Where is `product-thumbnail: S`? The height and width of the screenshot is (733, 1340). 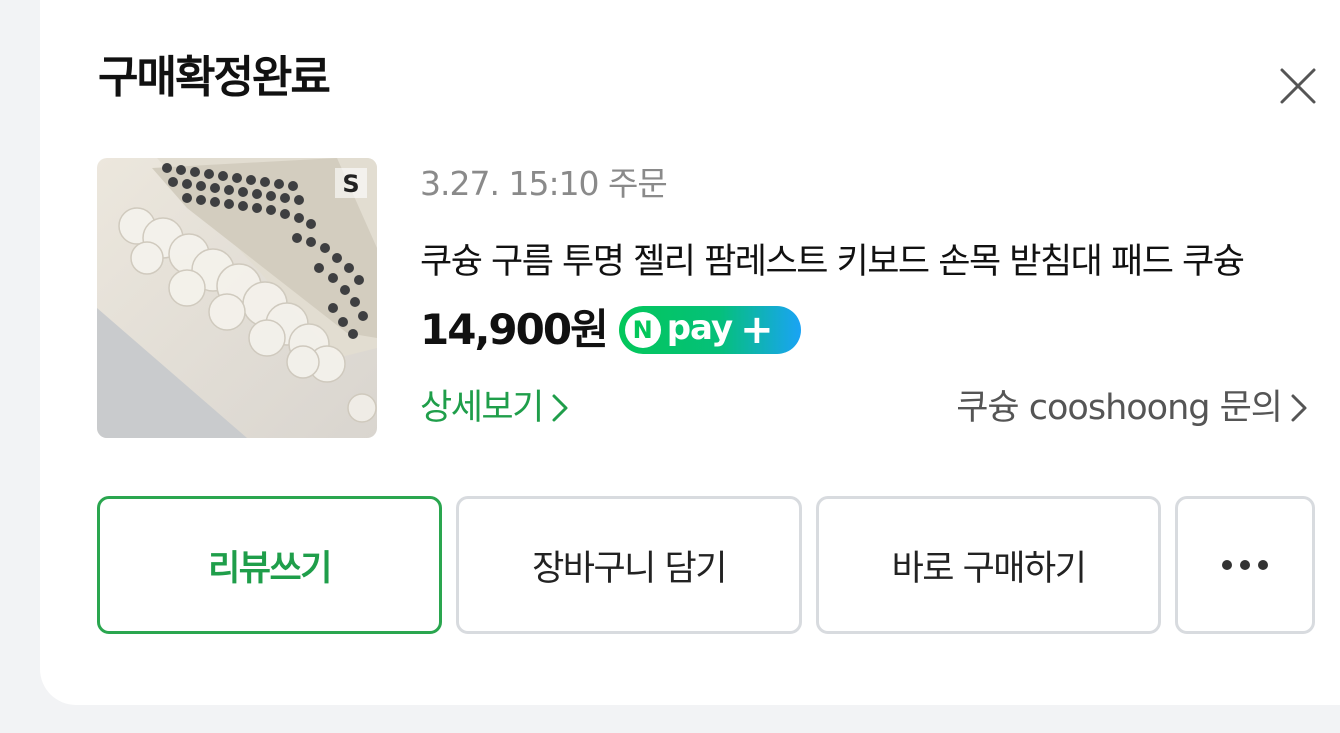 product-thumbnail: S is located at coordinates (237, 298).